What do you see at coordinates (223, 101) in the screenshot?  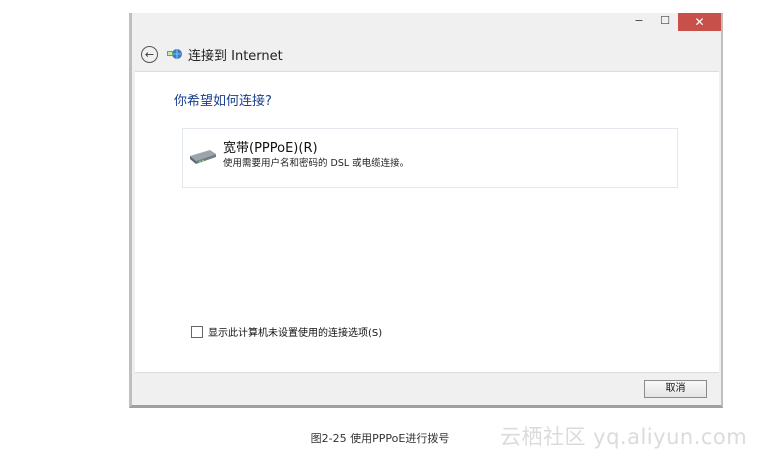 I see `connection-question: 你希望如何连接?` at bounding box center [223, 101].